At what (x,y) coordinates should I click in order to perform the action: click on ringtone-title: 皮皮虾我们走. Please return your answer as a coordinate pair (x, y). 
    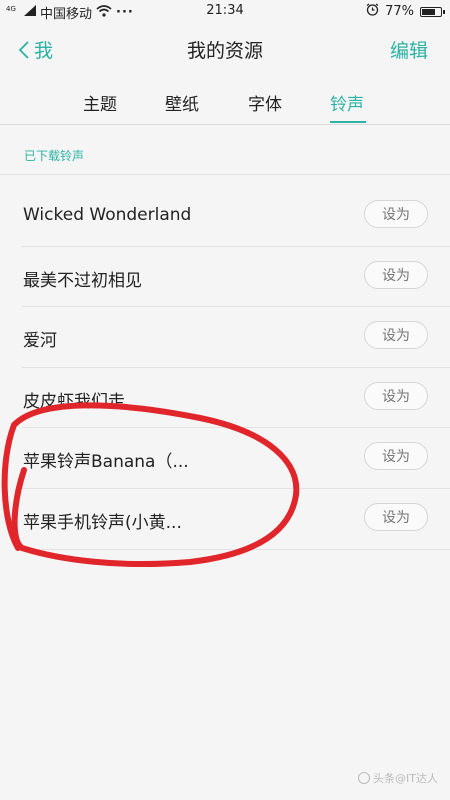
    Looking at the image, I should click on (74, 401).